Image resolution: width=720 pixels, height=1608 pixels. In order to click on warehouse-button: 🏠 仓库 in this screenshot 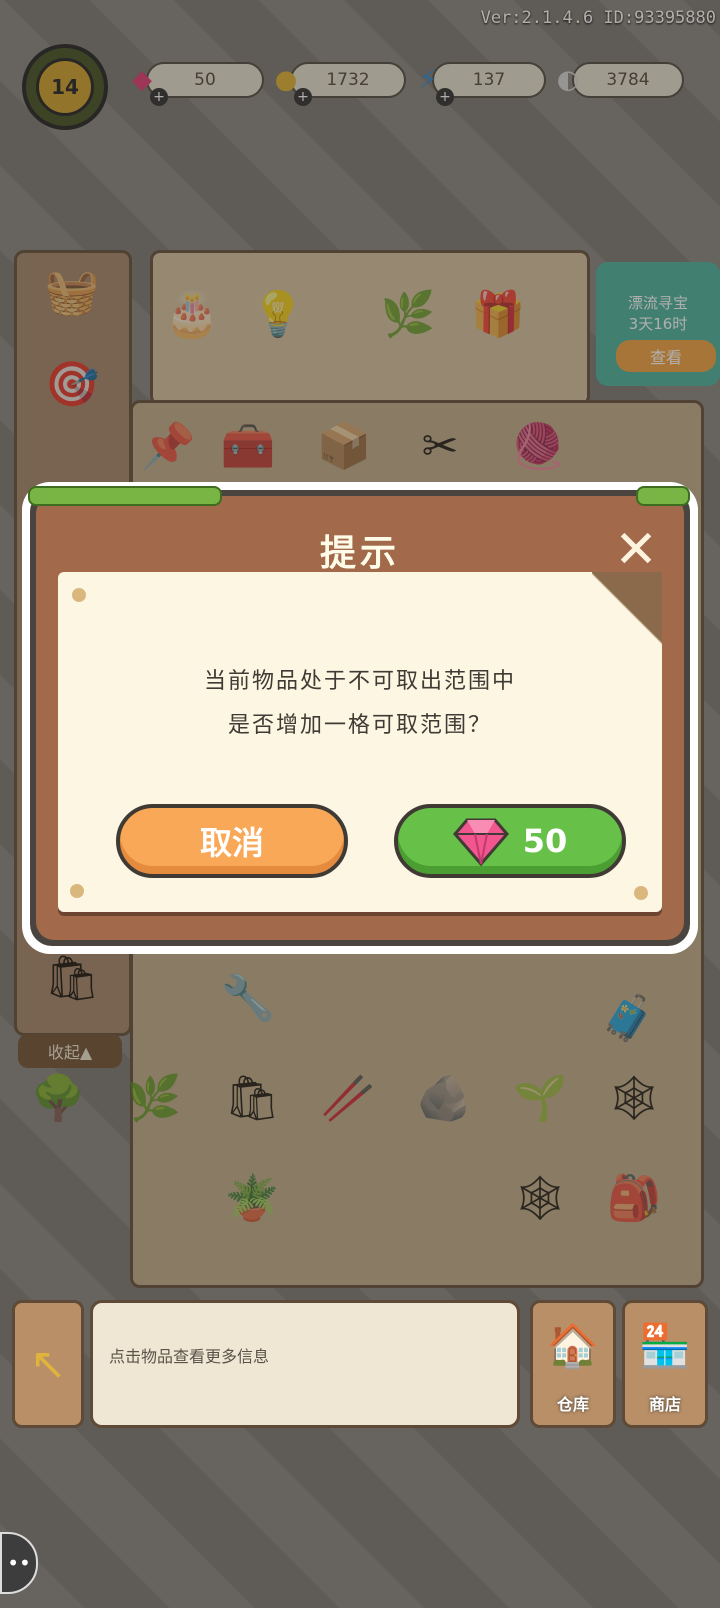, I will do `click(573, 1364)`.